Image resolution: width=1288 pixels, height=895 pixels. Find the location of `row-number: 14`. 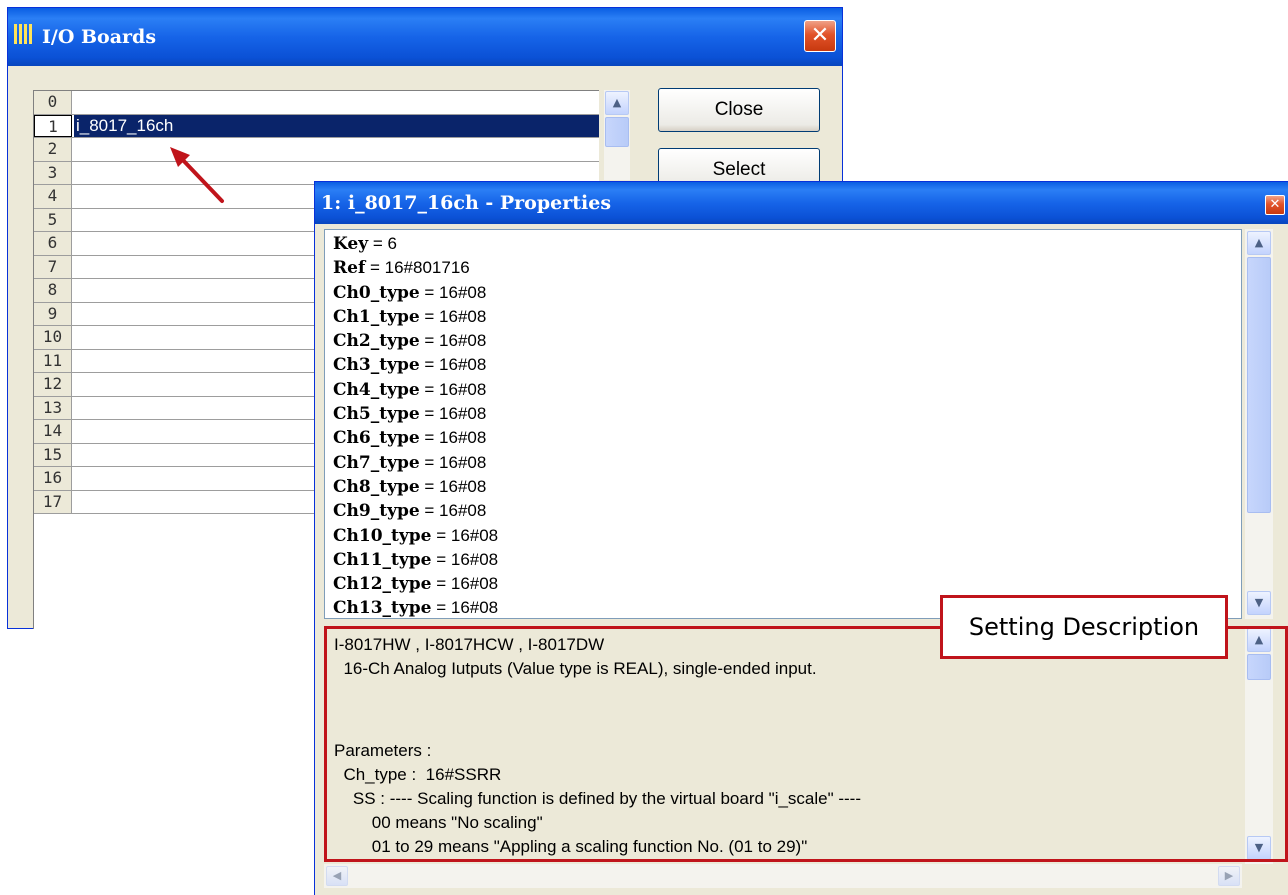

row-number: 14 is located at coordinates (53, 431).